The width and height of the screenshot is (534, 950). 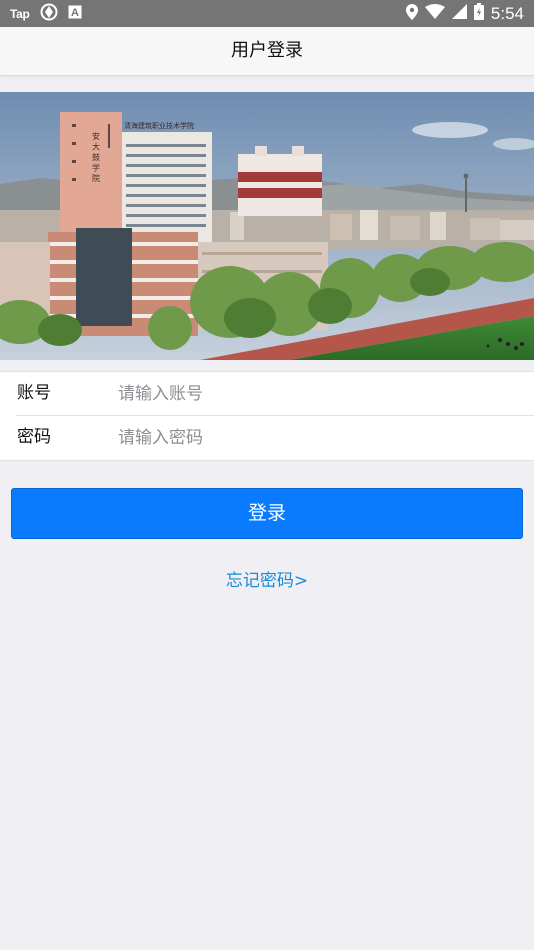 I want to click on campus-sign-vertical: 安 大 鼓 学 院, so click(x=96, y=157).